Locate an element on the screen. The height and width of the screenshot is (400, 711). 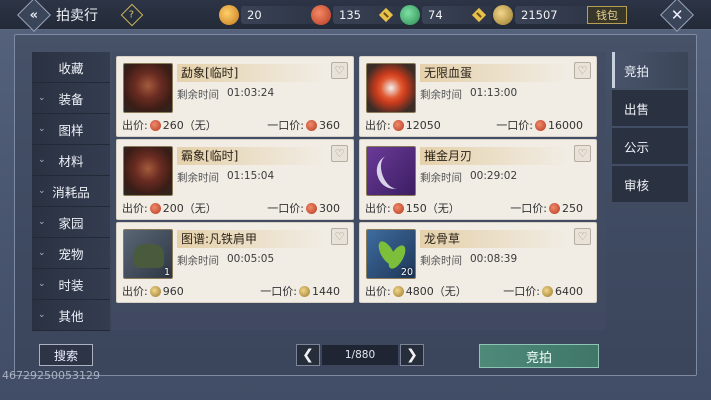
resource-value: 21507 is located at coordinates (555, 15).